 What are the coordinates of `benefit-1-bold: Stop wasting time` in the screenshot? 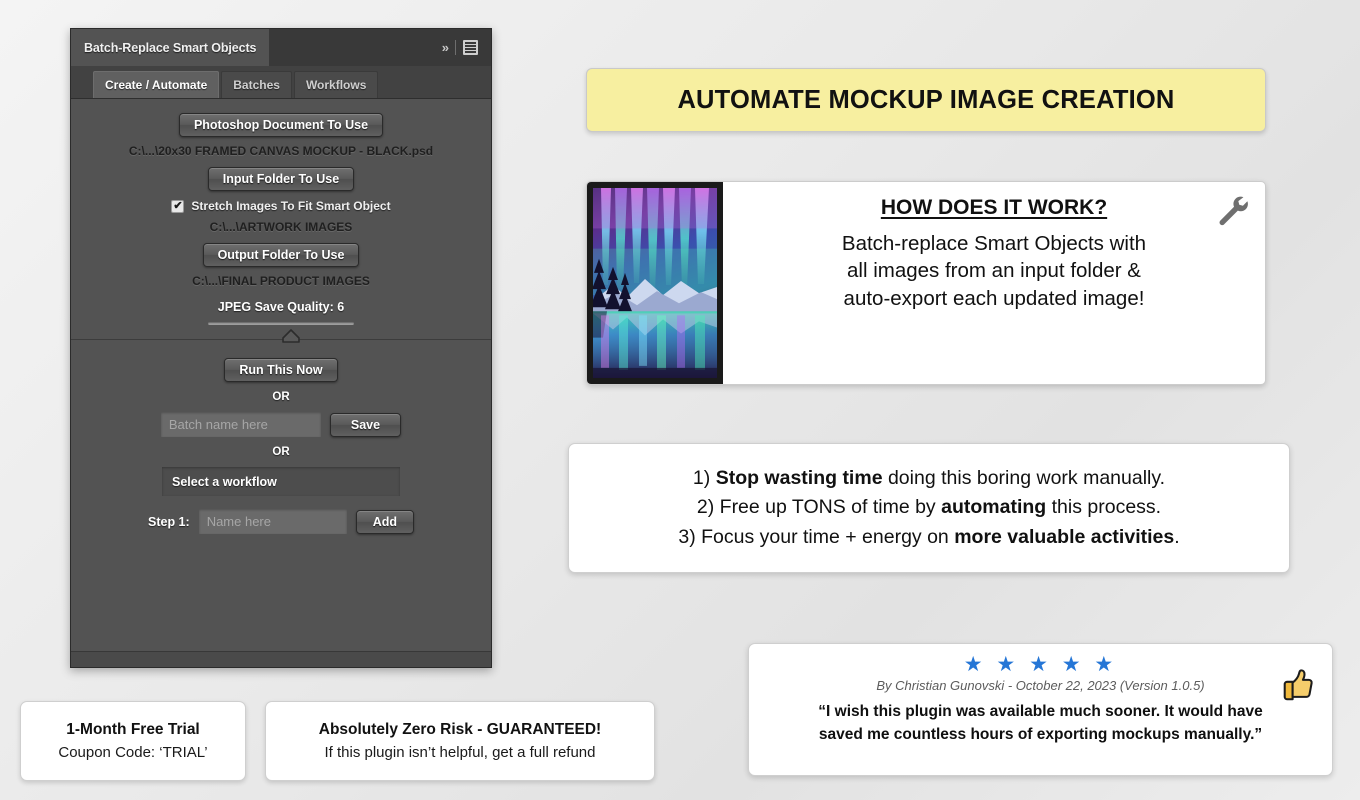 It's located at (799, 477).